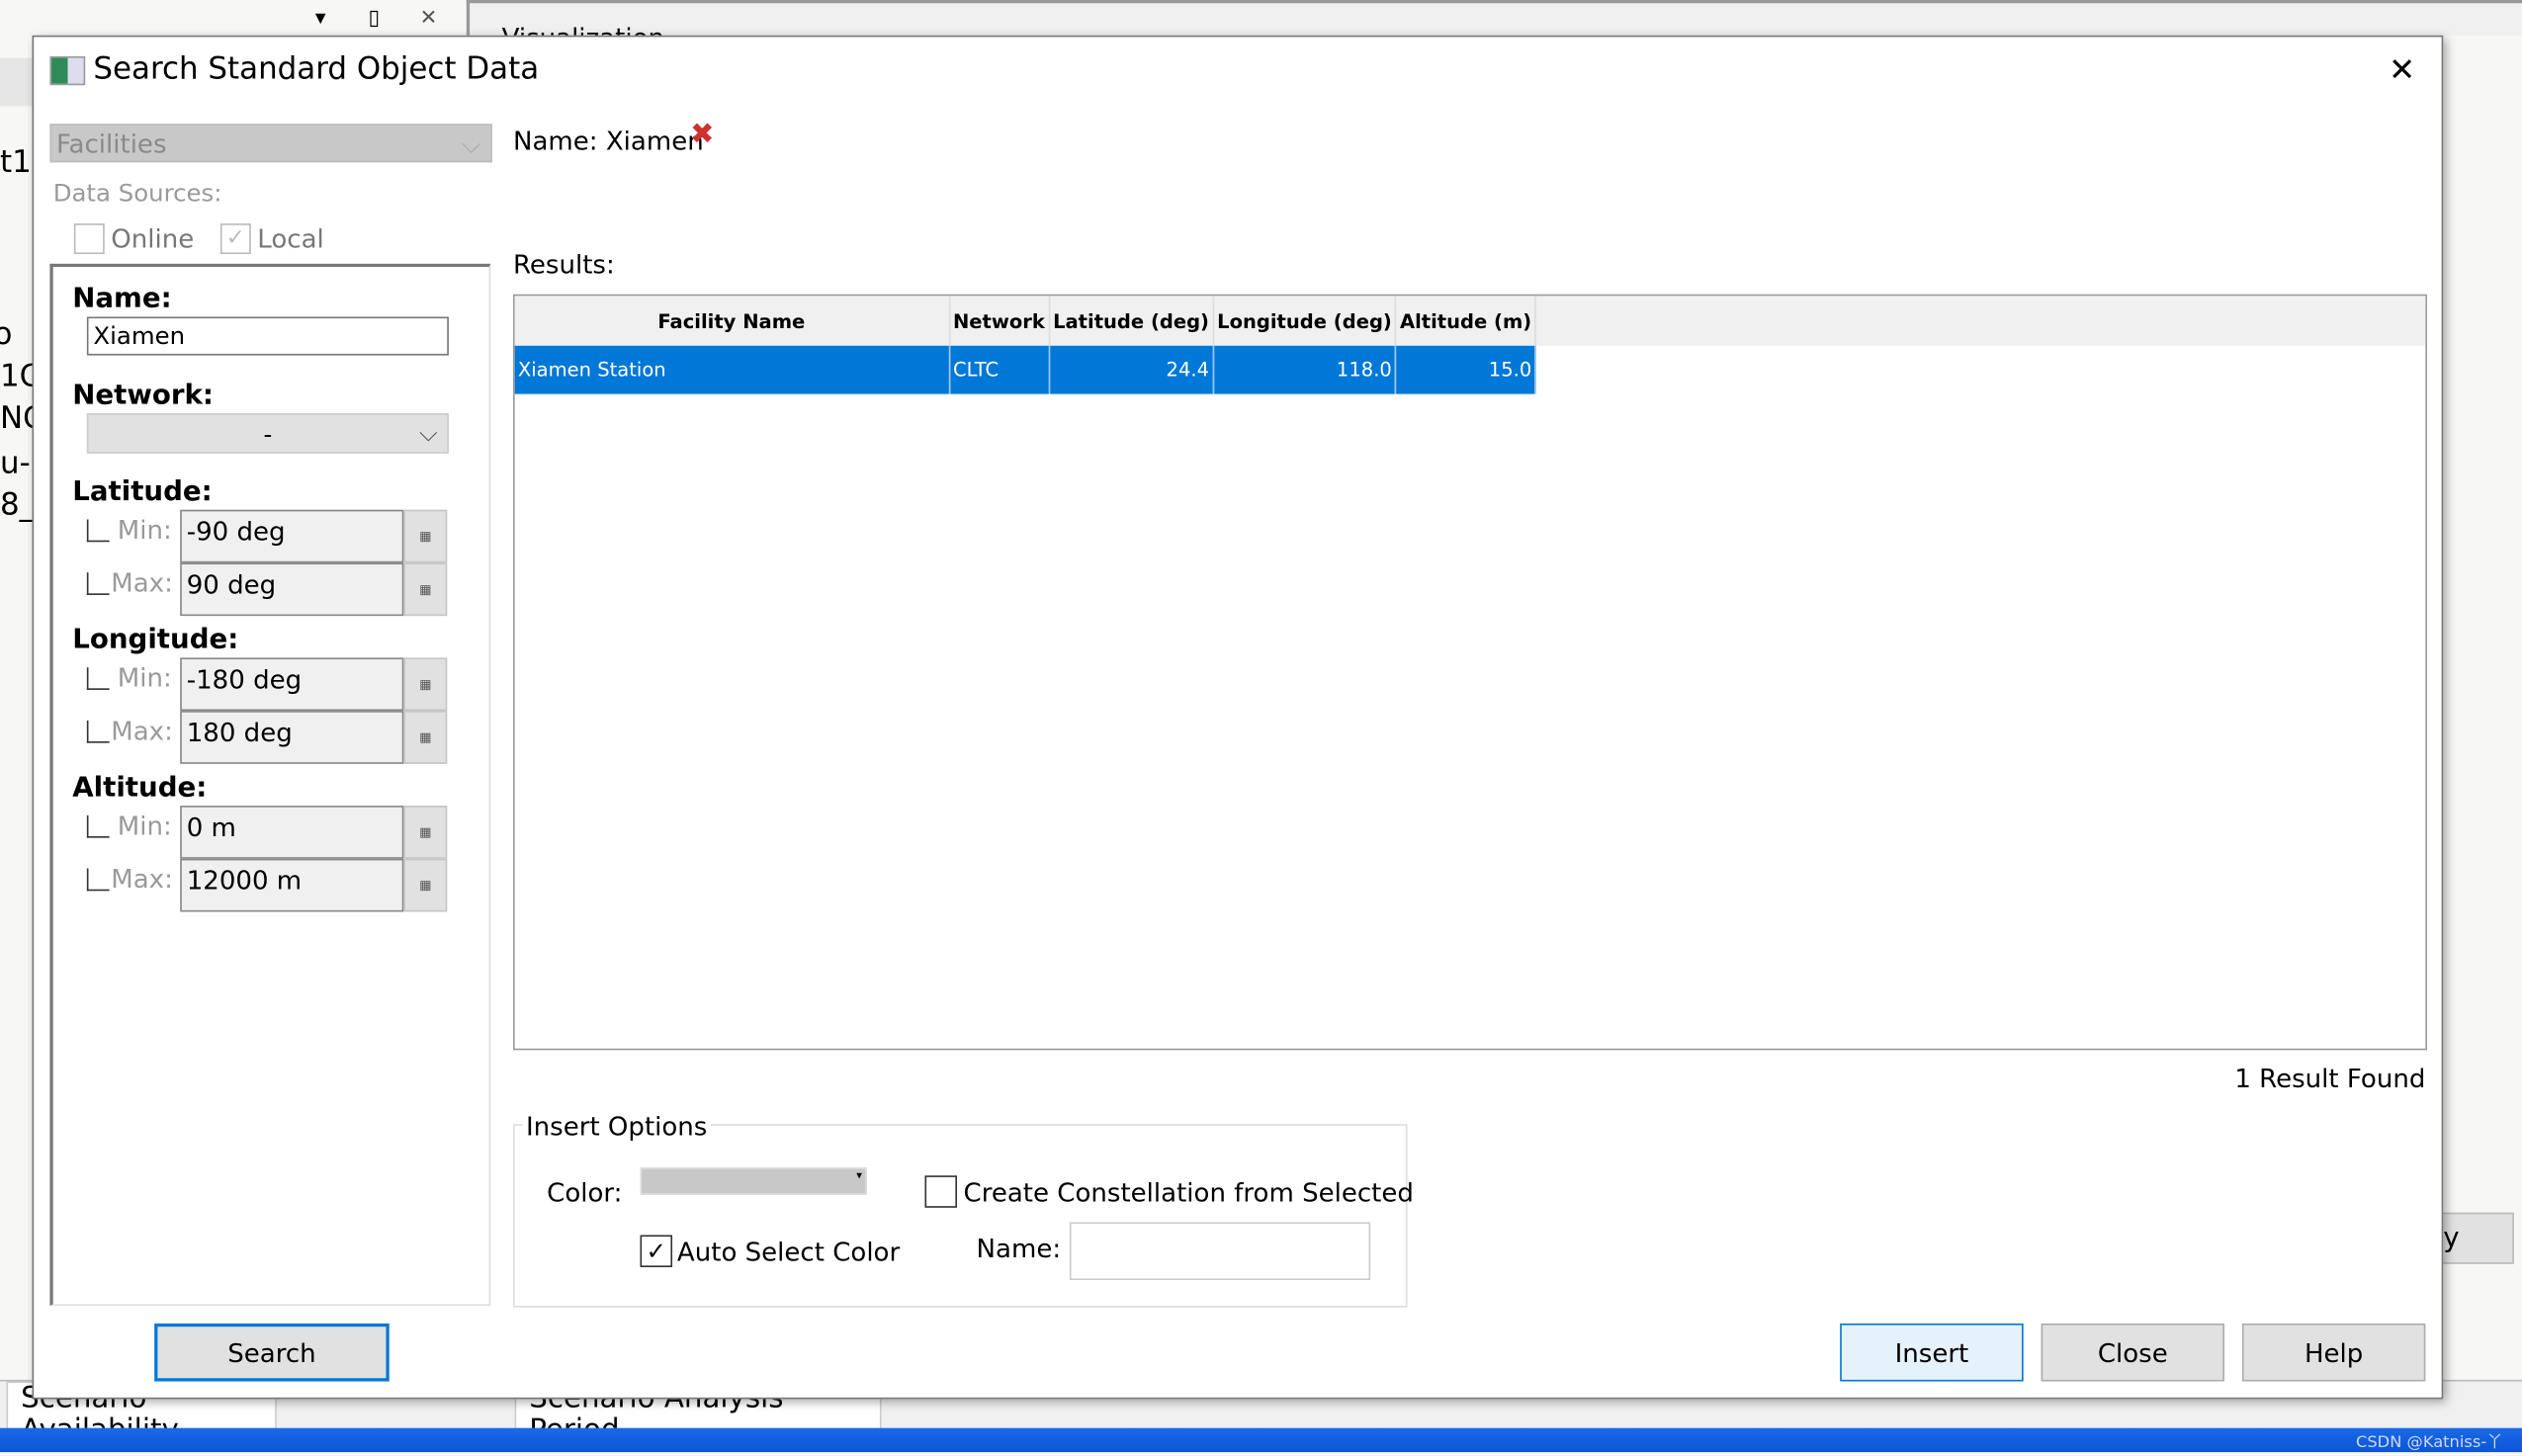 The height and width of the screenshot is (1456, 2522). Describe the element at coordinates (999, 321) in the screenshot. I see `column-header: Network` at that location.